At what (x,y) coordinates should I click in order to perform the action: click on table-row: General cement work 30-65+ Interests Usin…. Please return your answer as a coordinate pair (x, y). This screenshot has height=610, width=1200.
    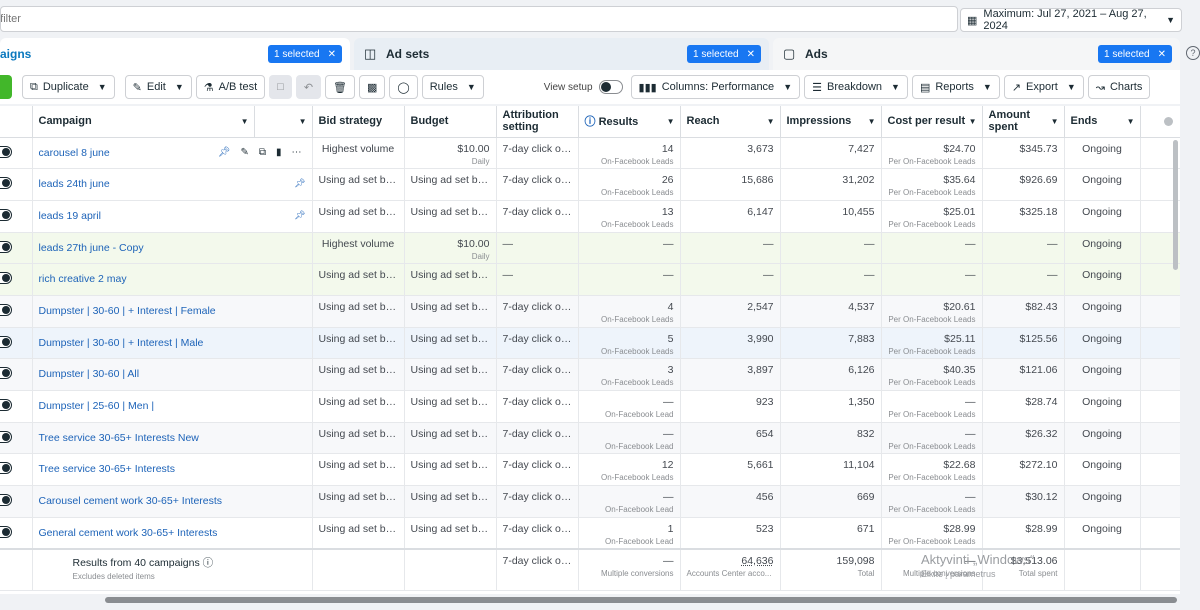
    Looking at the image, I should click on (590, 533).